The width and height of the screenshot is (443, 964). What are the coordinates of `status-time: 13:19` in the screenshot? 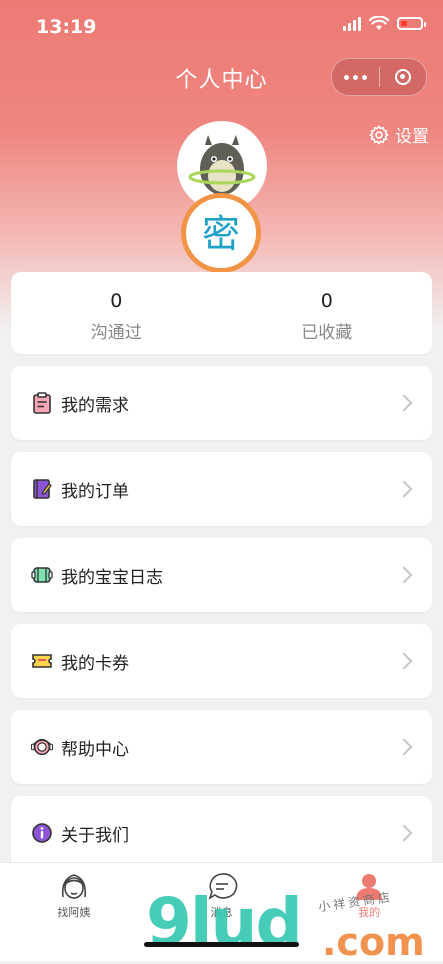 It's located at (66, 27).